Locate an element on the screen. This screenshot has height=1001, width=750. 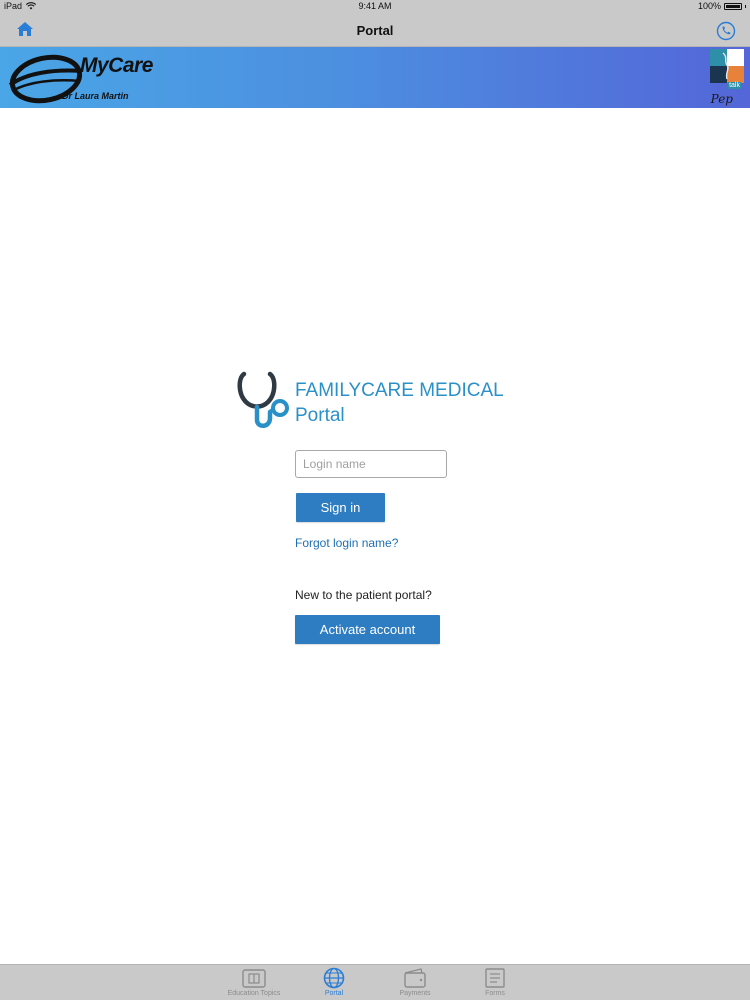
activate-account-button: Activate account is located at coordinates (367, 629).